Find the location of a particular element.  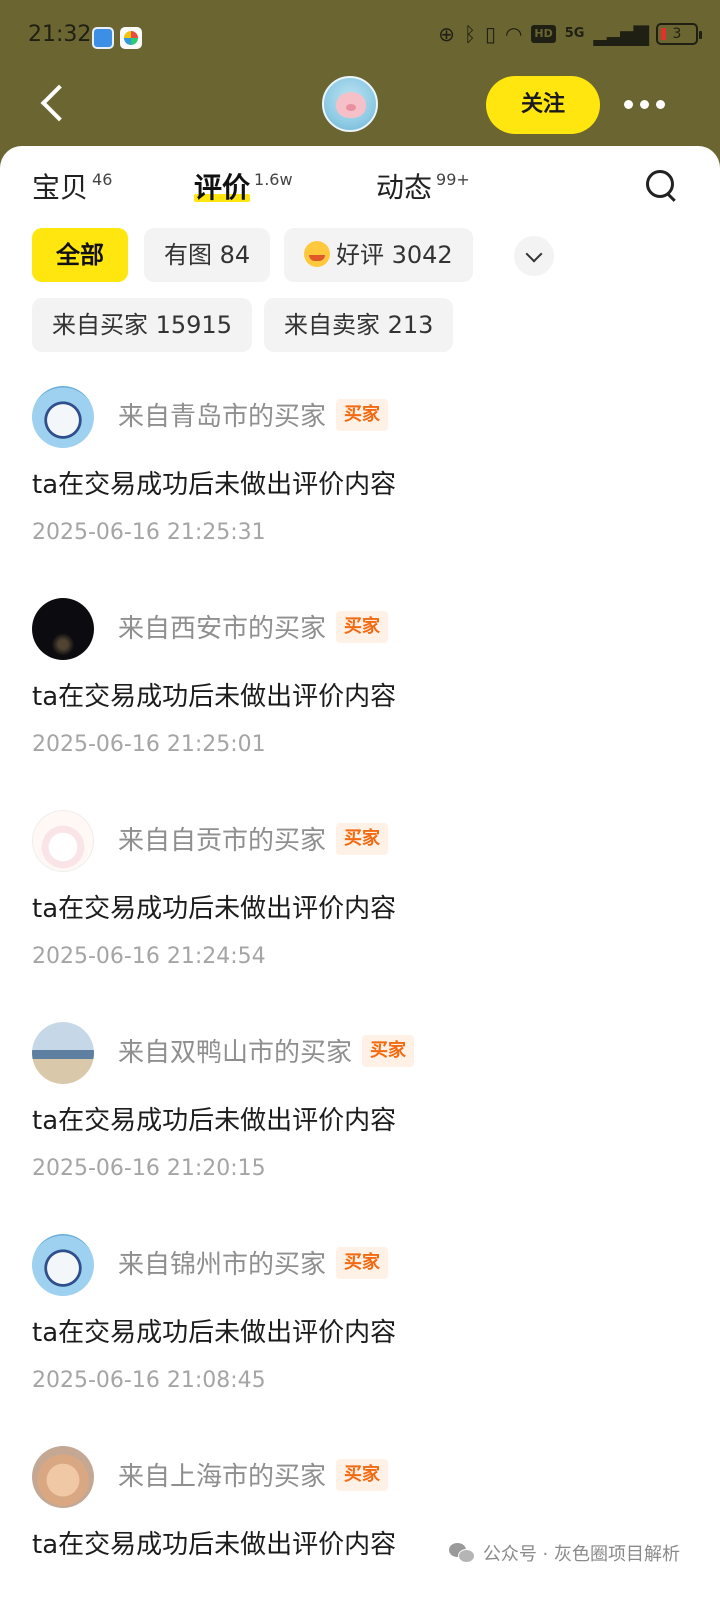

tab-label: 评价 is located at coordinates (222, 187).